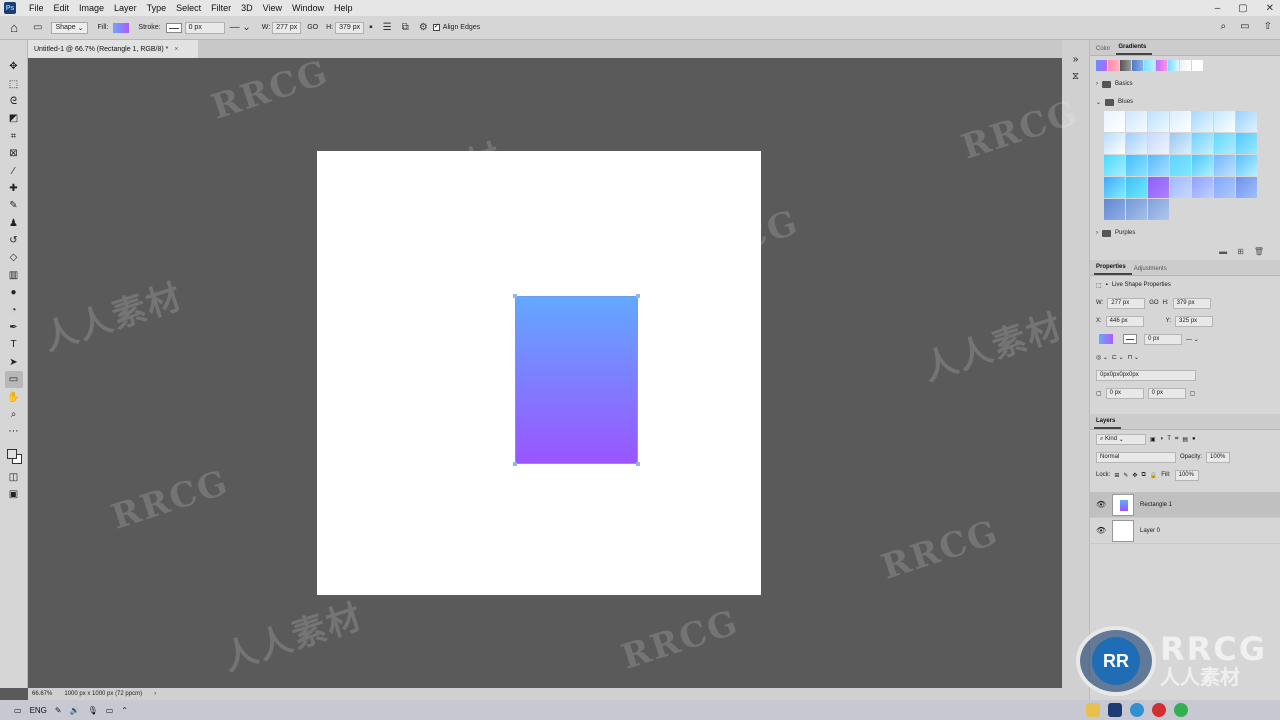 Image resolution: width=1280 pixels, height=720 pixels. Describe the element at coordinates (312, 27) in the screenshot. I see `link-dimensions-icon: GO` at that location.